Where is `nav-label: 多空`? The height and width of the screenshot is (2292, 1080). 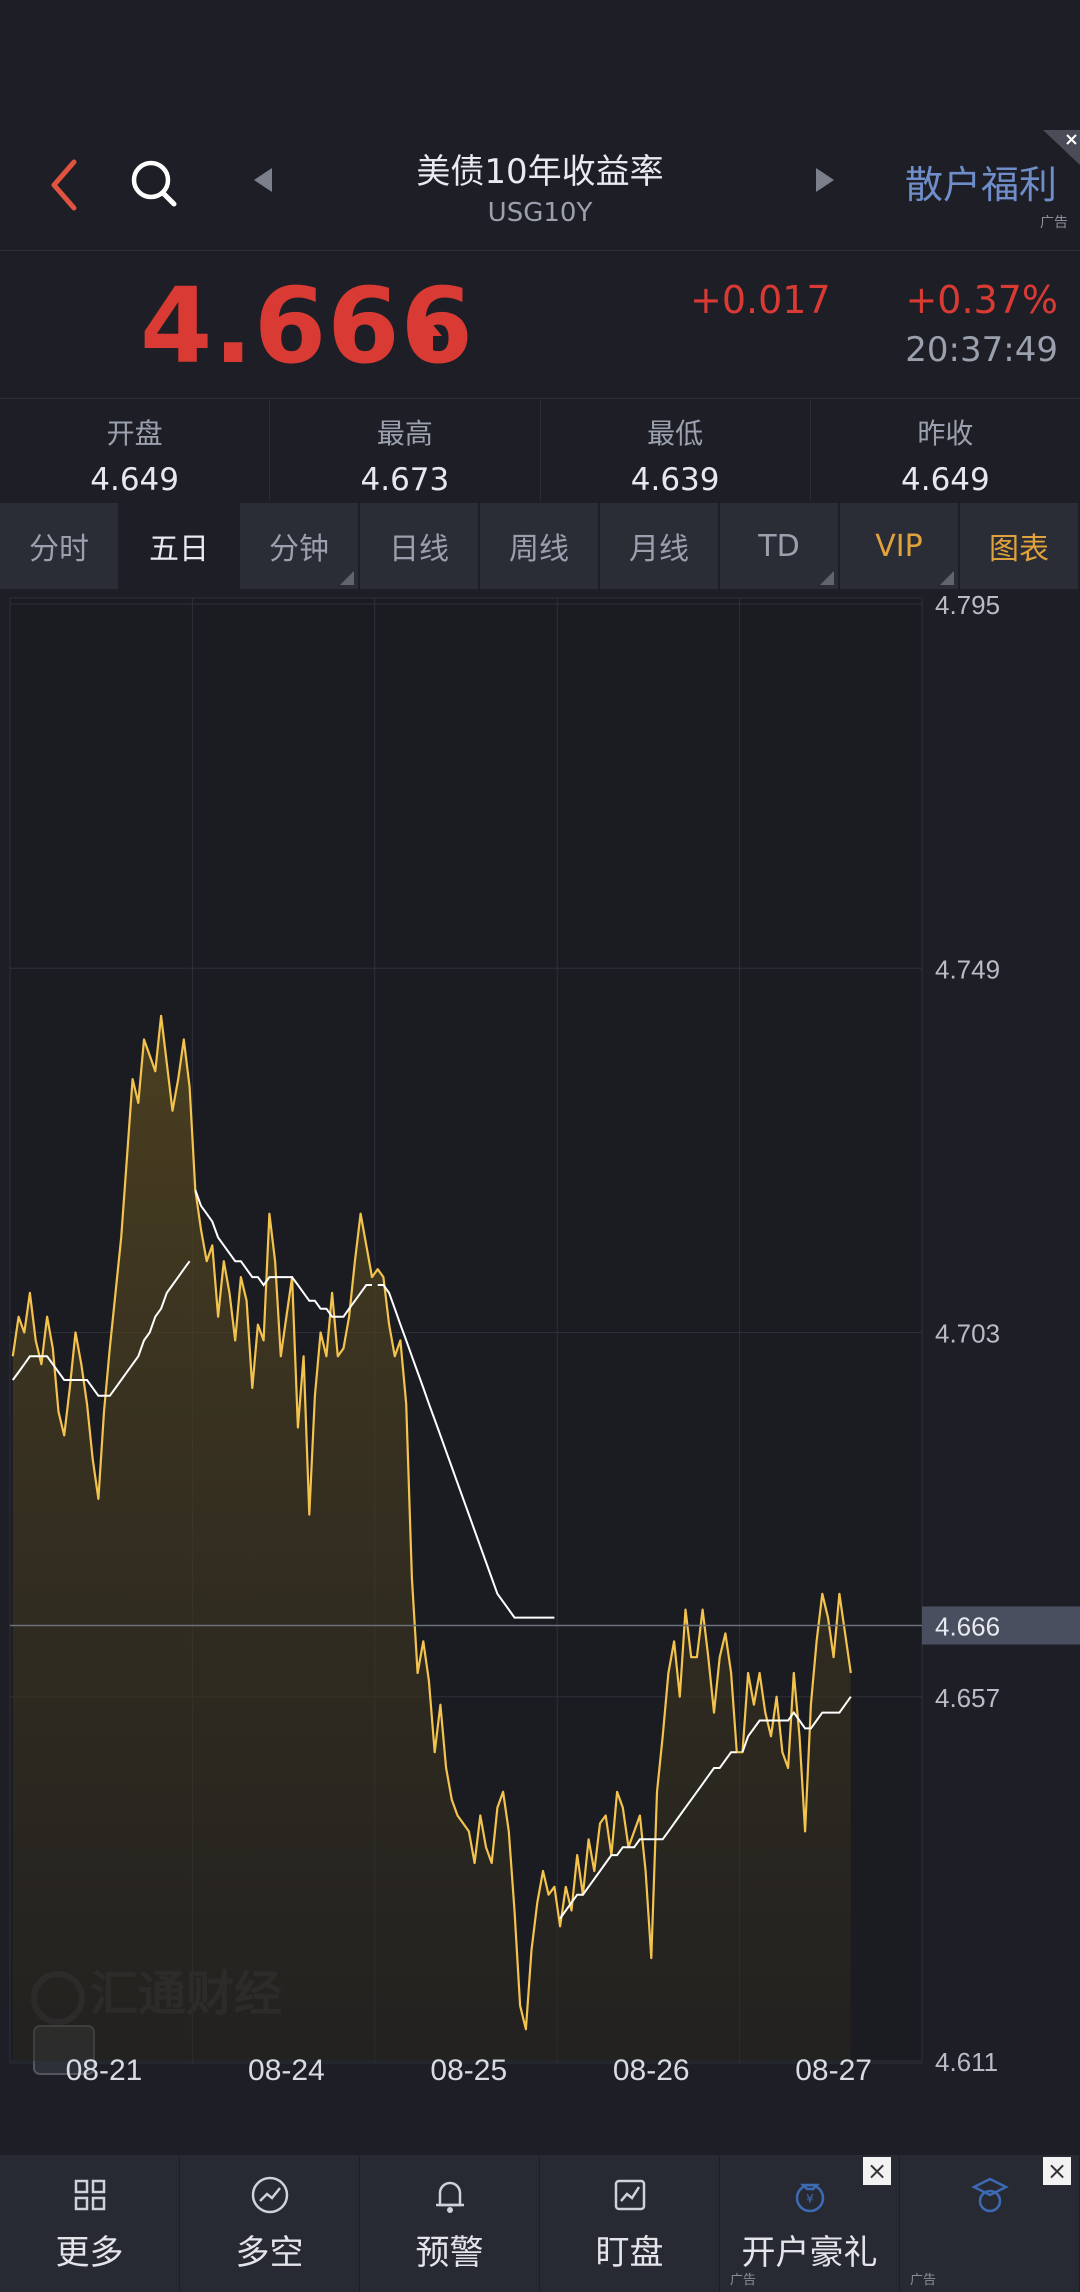
nav-label: 多空 is located at coordinates (269, 2253).